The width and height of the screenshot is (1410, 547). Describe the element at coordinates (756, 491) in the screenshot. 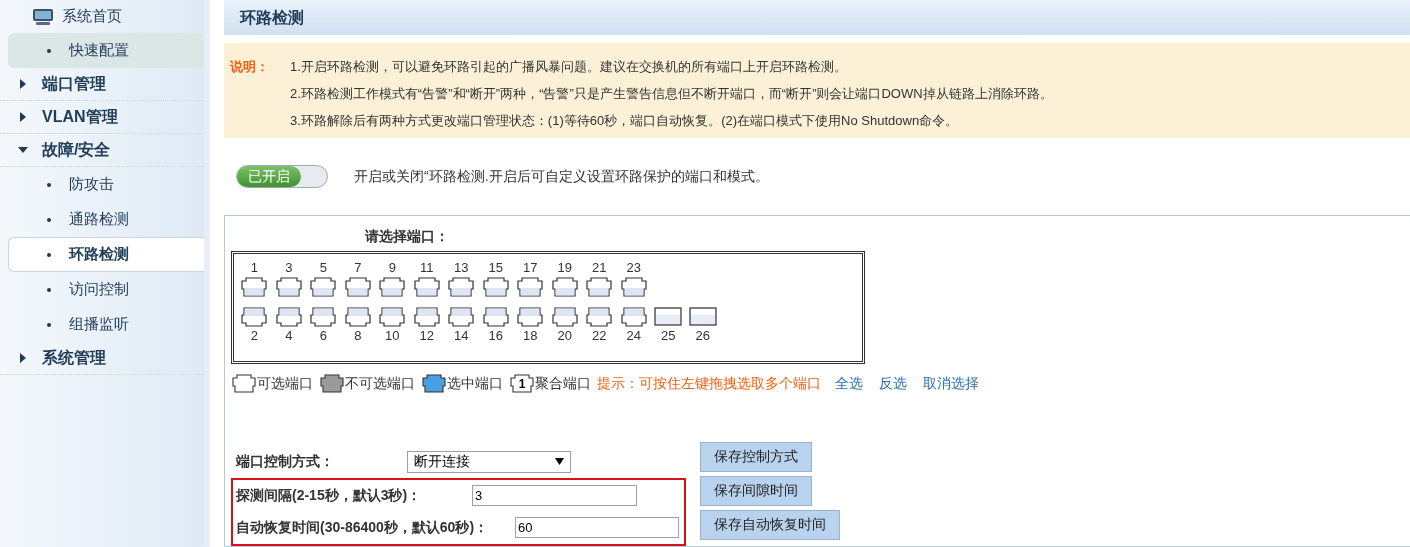

I see `save-button: 保存间隙时间` at that location.